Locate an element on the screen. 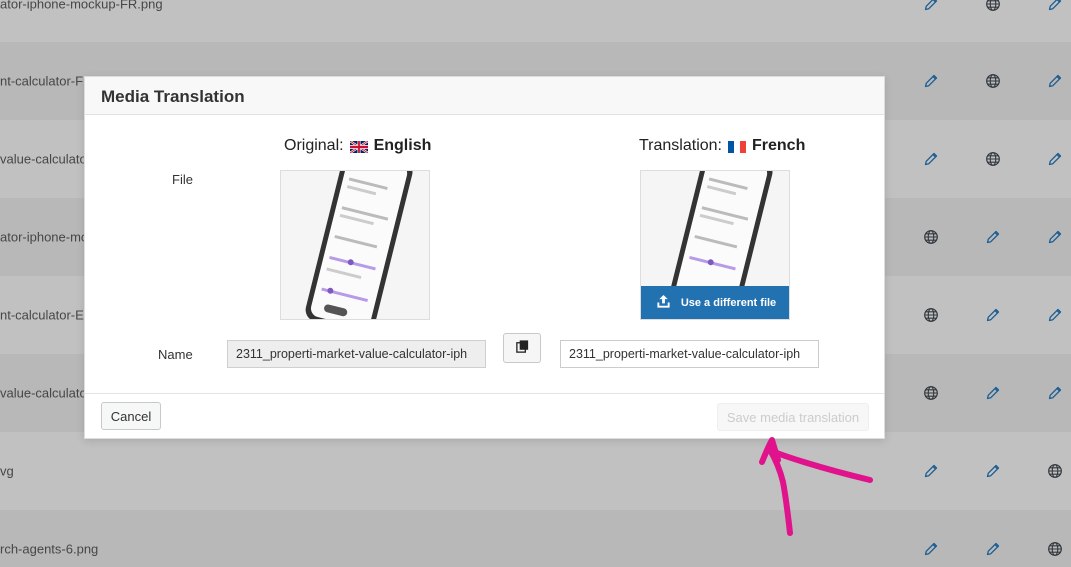  use-different-file-label: Use a different file is located at coordinates (728, 302).